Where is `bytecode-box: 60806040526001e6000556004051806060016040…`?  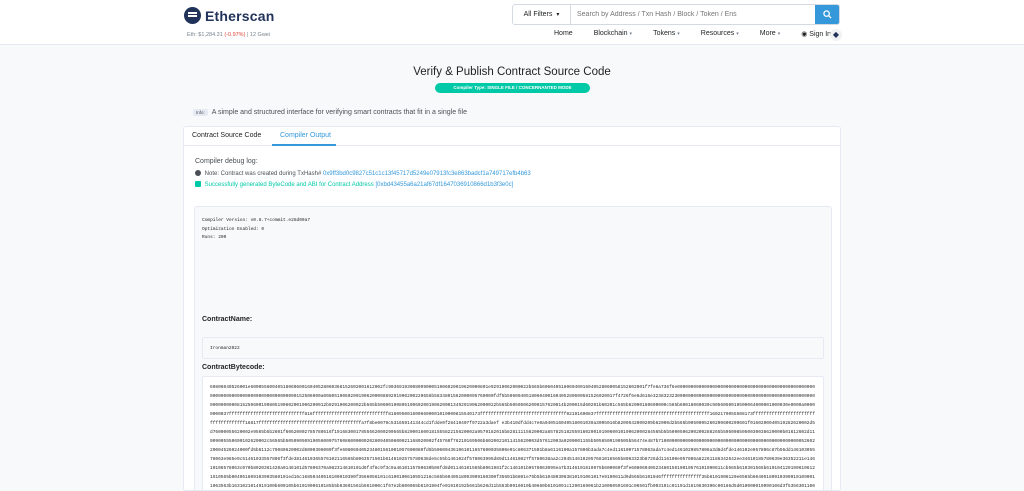 bytecode-box: 60806040526001e6000556004051806060016040… is located at coordinates (513, 433).